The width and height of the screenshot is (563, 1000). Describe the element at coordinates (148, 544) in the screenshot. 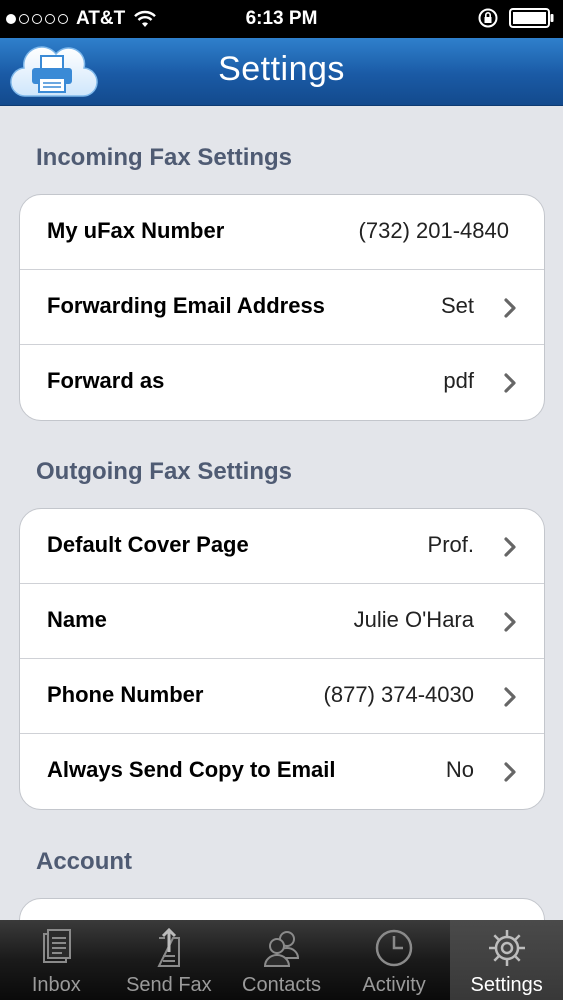

I see `row-label: Default Cover Page` at that location.